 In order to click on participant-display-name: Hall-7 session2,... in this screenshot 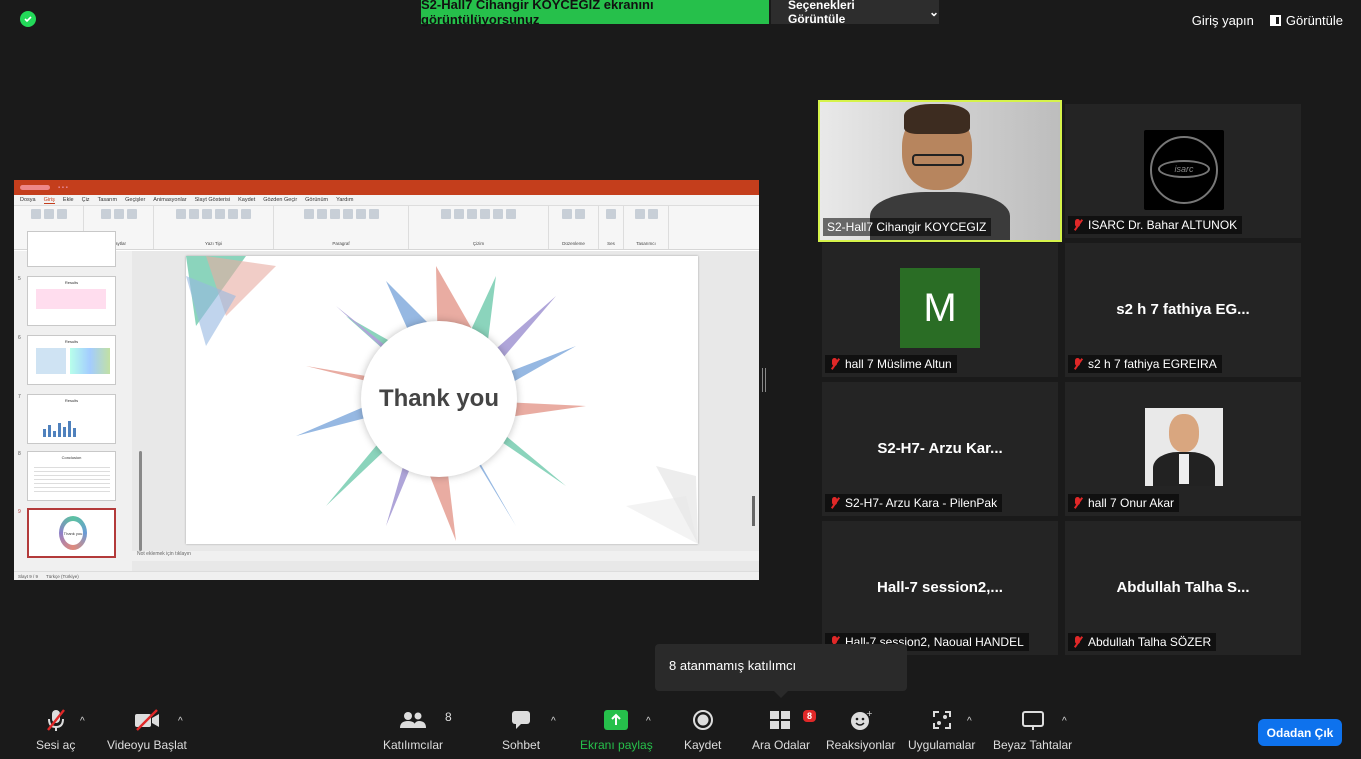, I will do `click(940, 587)`.